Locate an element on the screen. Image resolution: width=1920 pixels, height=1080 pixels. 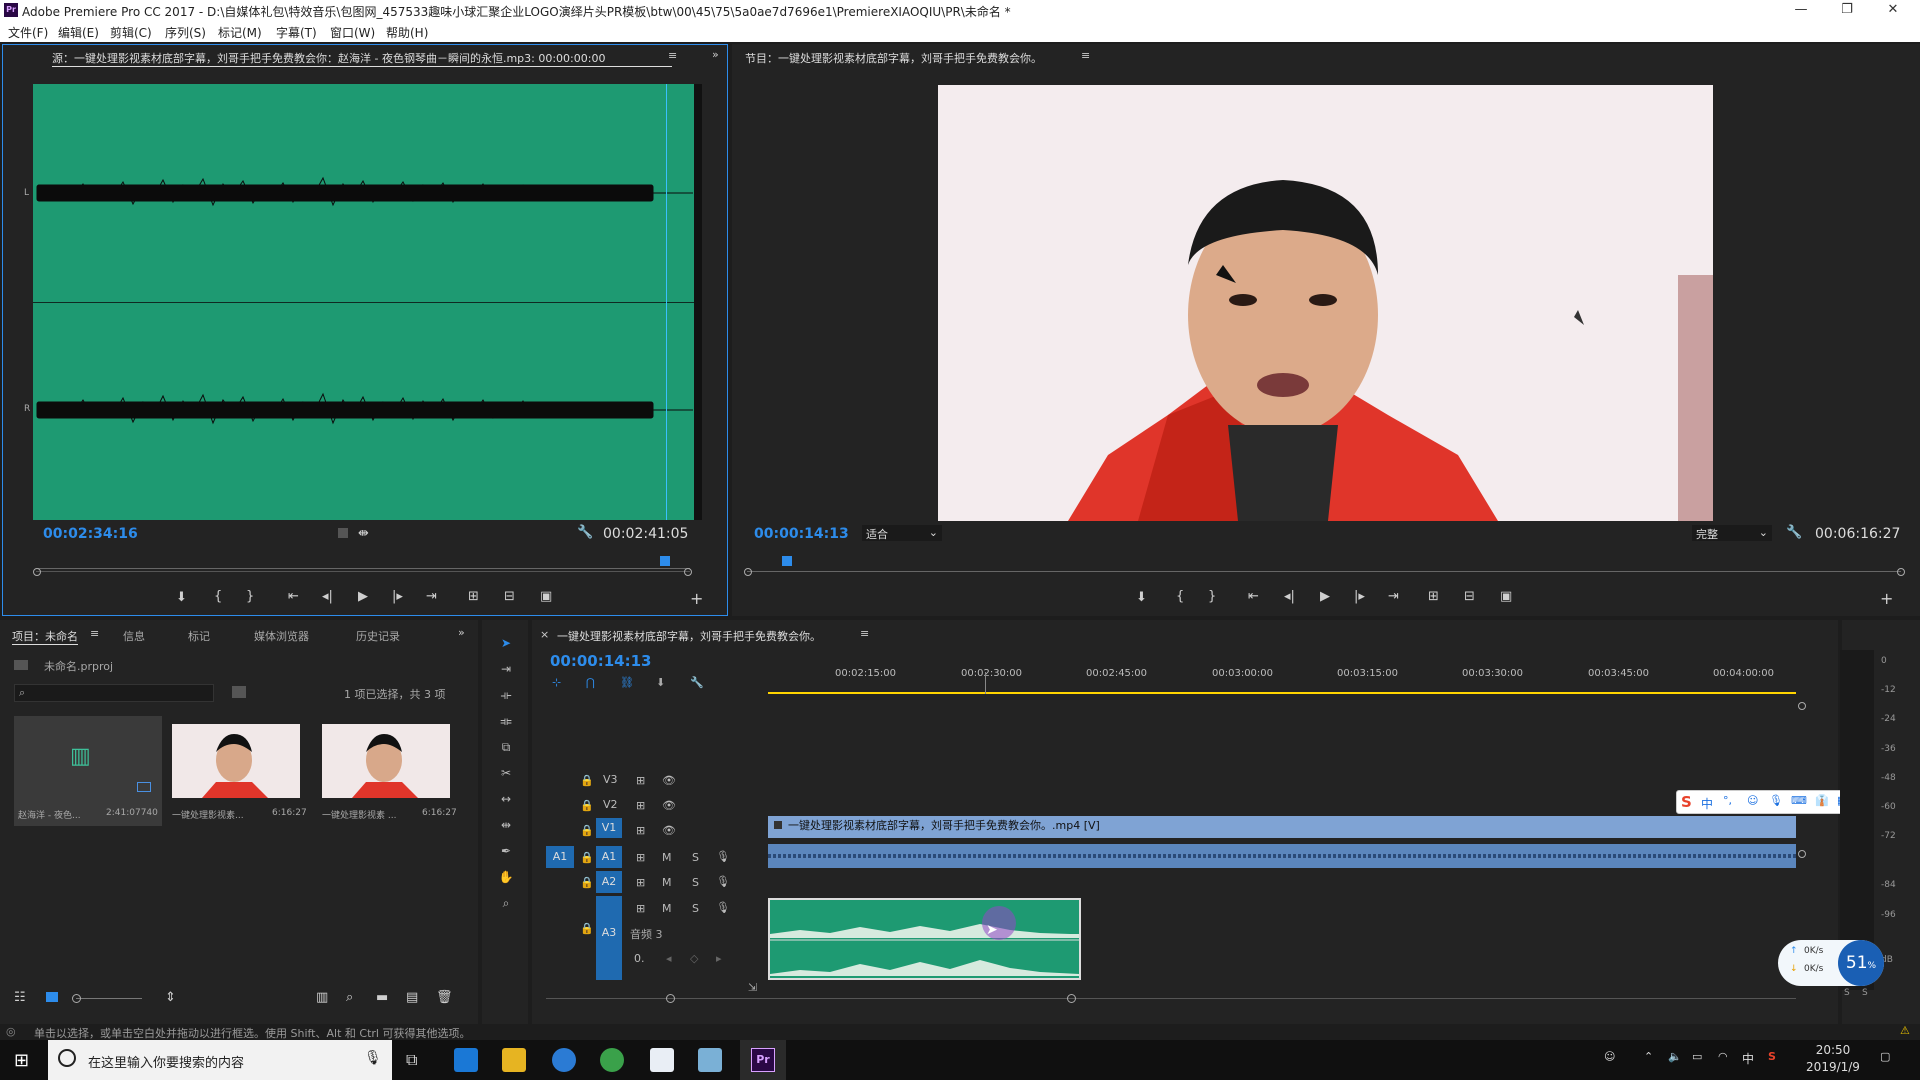
track-label-v2: V2 is located at coordinates (610, 804).